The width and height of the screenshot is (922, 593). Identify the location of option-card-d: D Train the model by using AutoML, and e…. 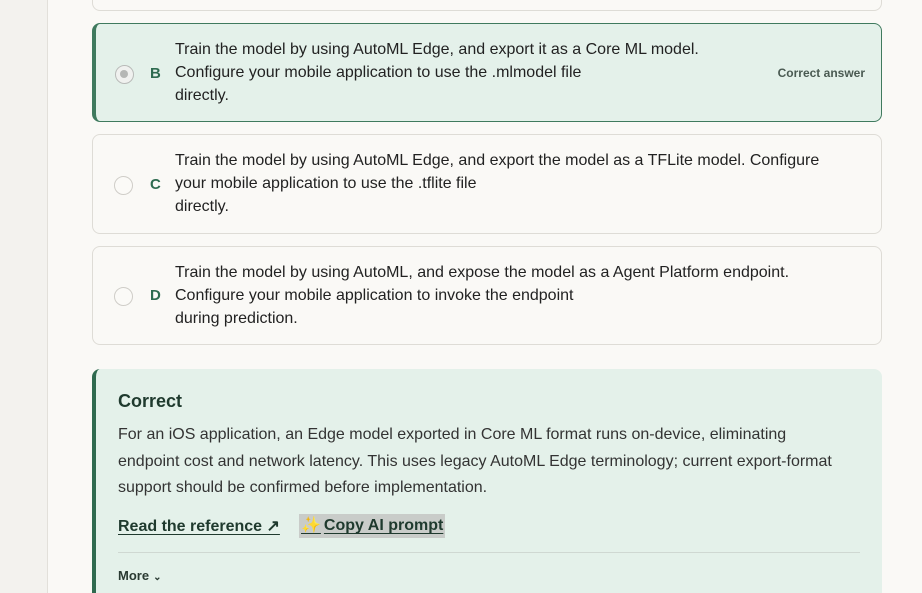
(487, 295).